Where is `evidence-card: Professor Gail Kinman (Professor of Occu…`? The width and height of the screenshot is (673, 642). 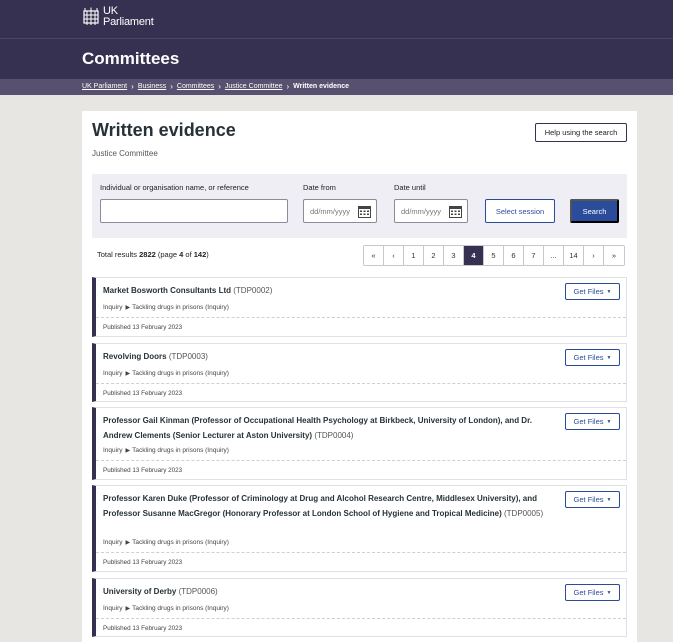 evidence-card: Professor Gail Kinman (Professor of Occu… is located at coordinates (359, 443).